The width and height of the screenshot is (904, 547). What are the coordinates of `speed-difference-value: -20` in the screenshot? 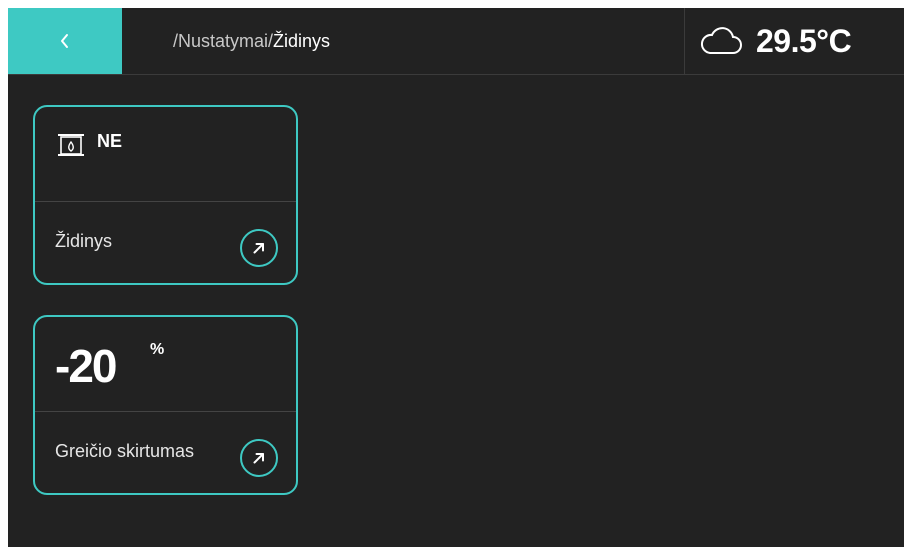 It's located at (86, 366).